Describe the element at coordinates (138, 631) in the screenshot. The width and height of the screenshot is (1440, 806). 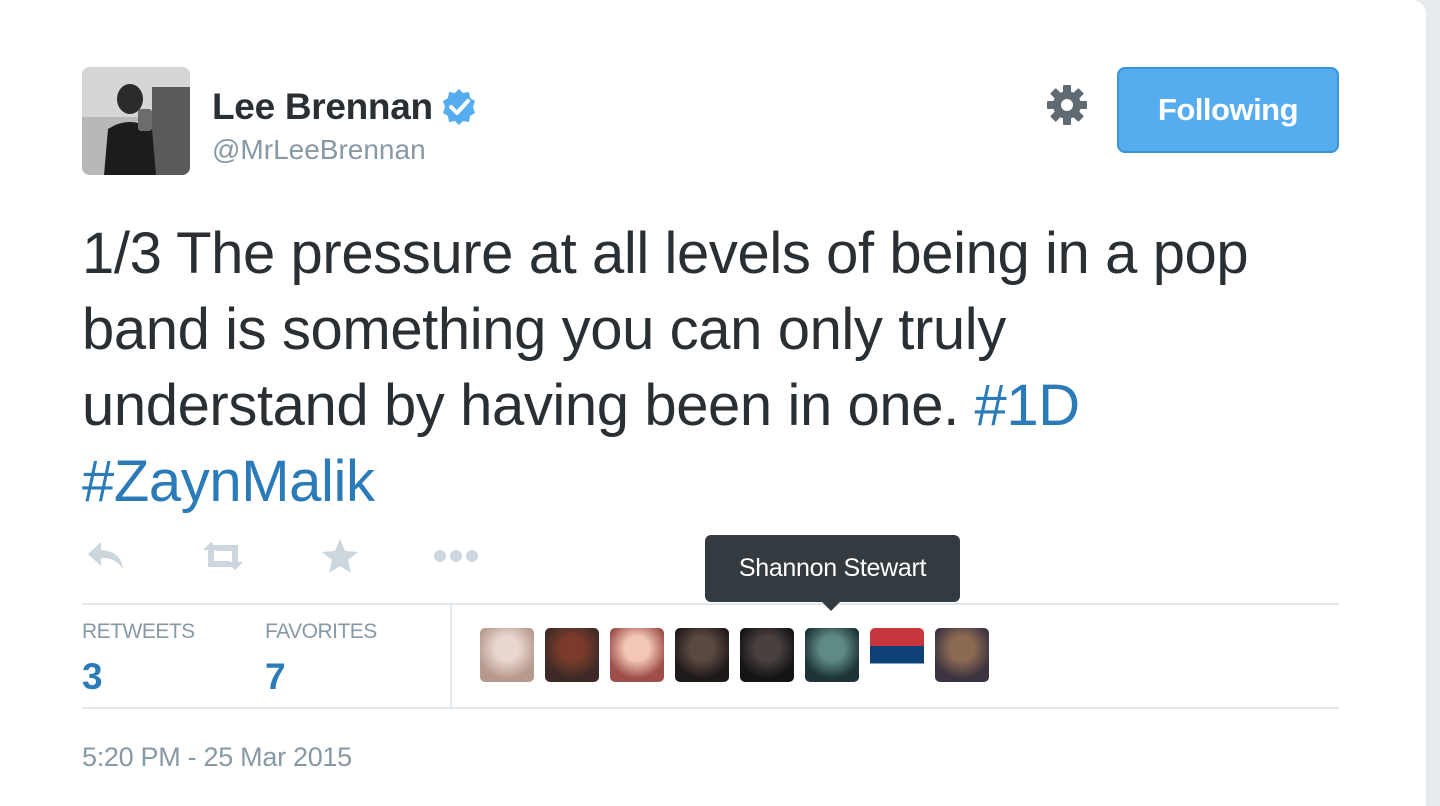
I see `retweets-label: RETWEETS` at that location.